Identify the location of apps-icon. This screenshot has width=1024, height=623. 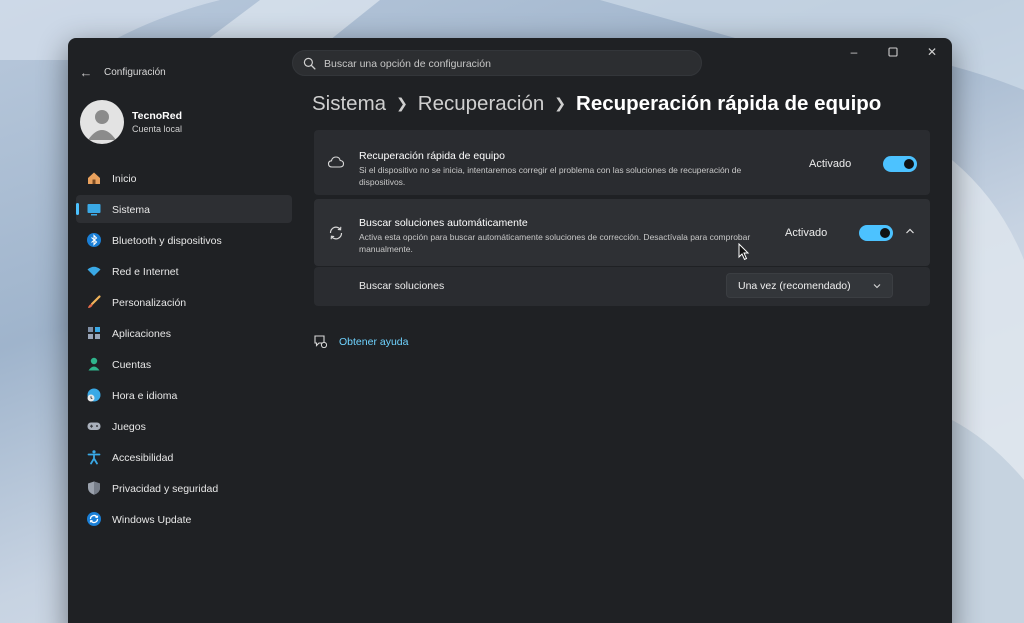
(94, 333).